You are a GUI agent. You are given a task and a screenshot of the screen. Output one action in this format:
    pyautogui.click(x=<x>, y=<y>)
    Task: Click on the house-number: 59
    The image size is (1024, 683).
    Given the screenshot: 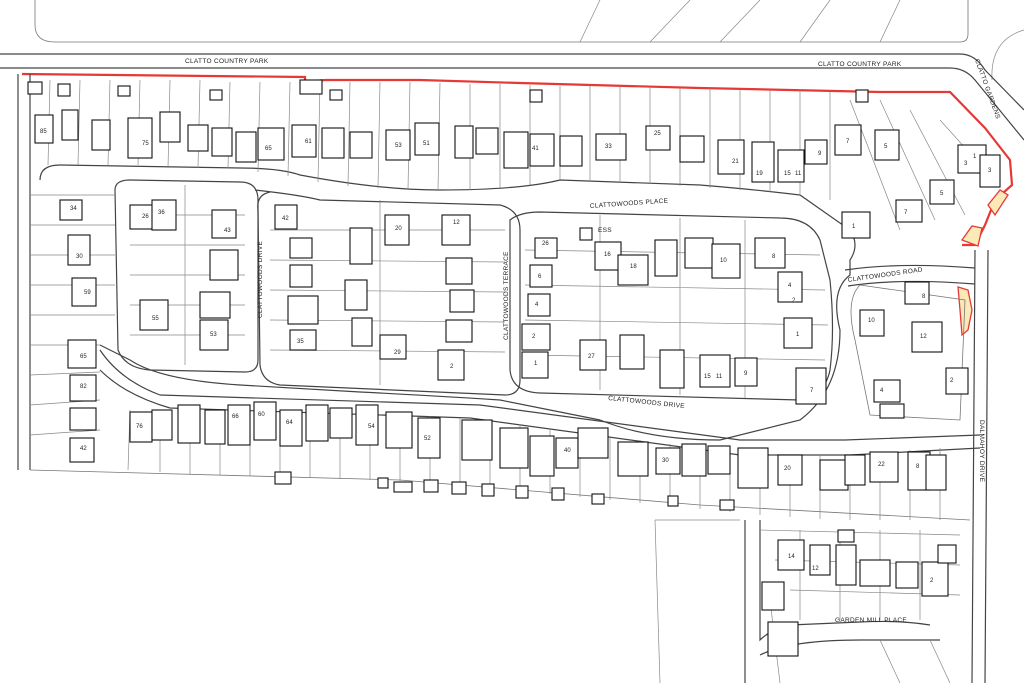 What is the action you would take?
    pyautogui.click(x=87, y=293)
    